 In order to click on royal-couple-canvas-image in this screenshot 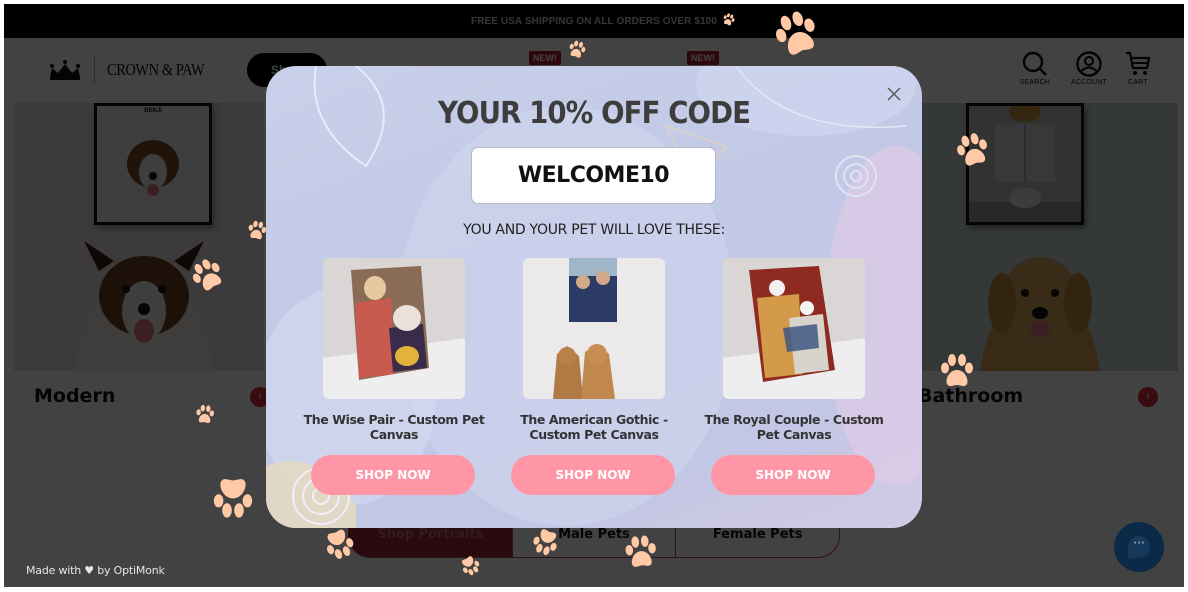, I will do `click(794, 332)`.